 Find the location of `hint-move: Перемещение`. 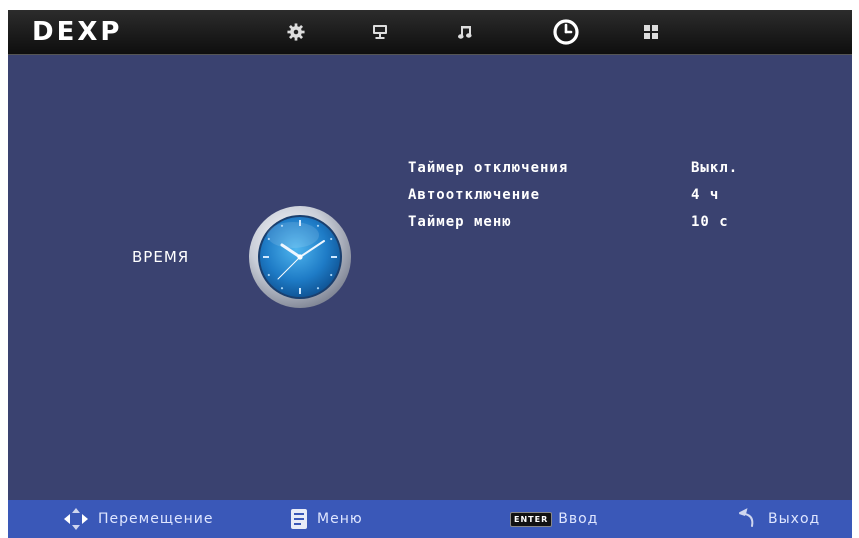

hint-move: Перемещение is located at coordinates (138, 519).